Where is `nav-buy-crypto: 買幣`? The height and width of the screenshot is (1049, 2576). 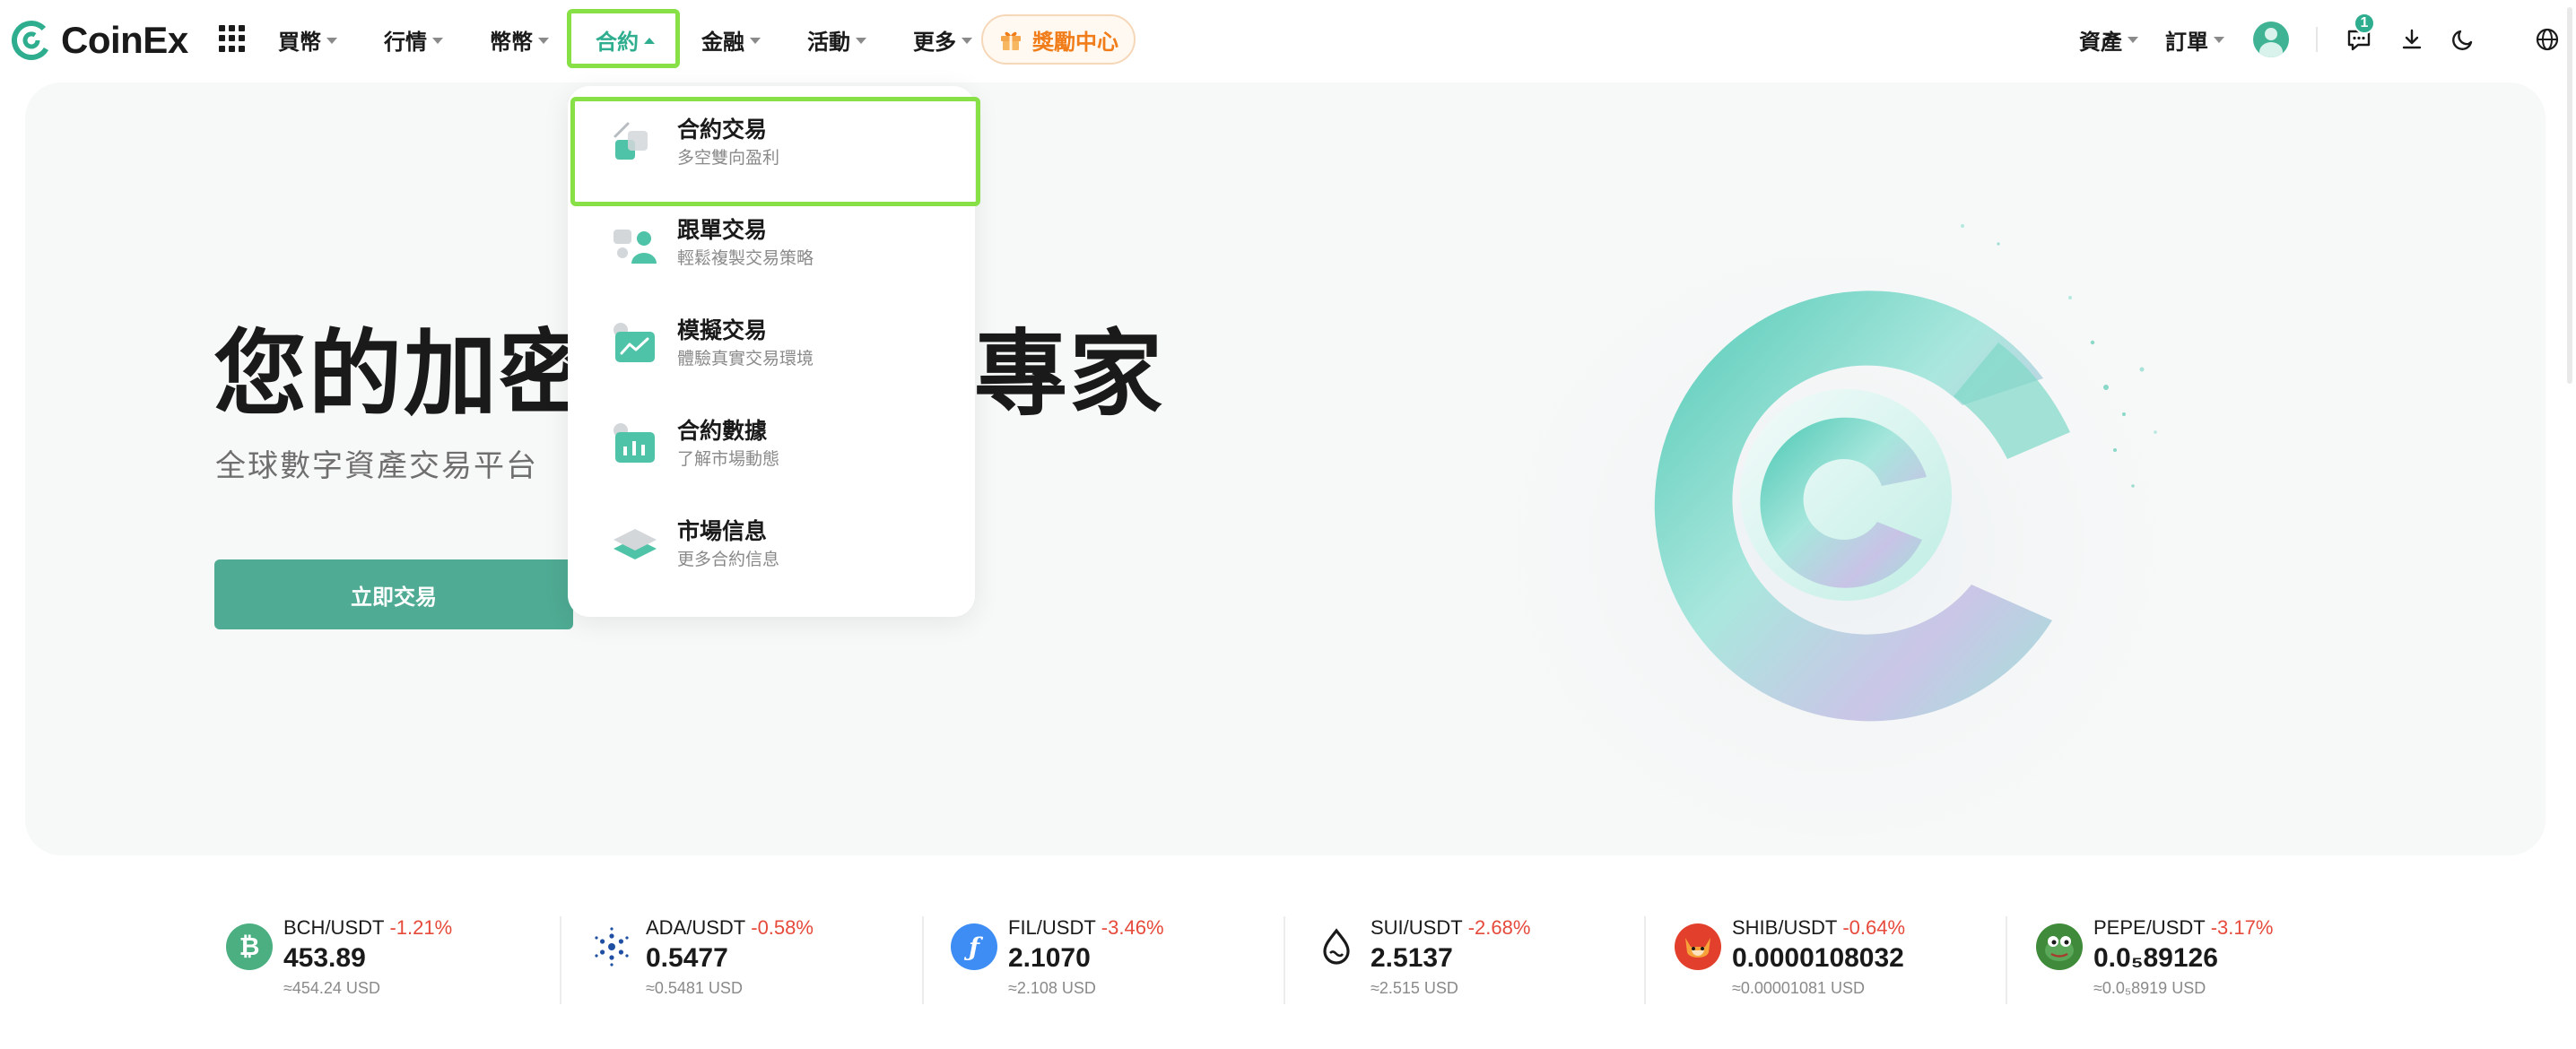
nav-buy-crypto: 買幣 is located at coordinates (307, 39).